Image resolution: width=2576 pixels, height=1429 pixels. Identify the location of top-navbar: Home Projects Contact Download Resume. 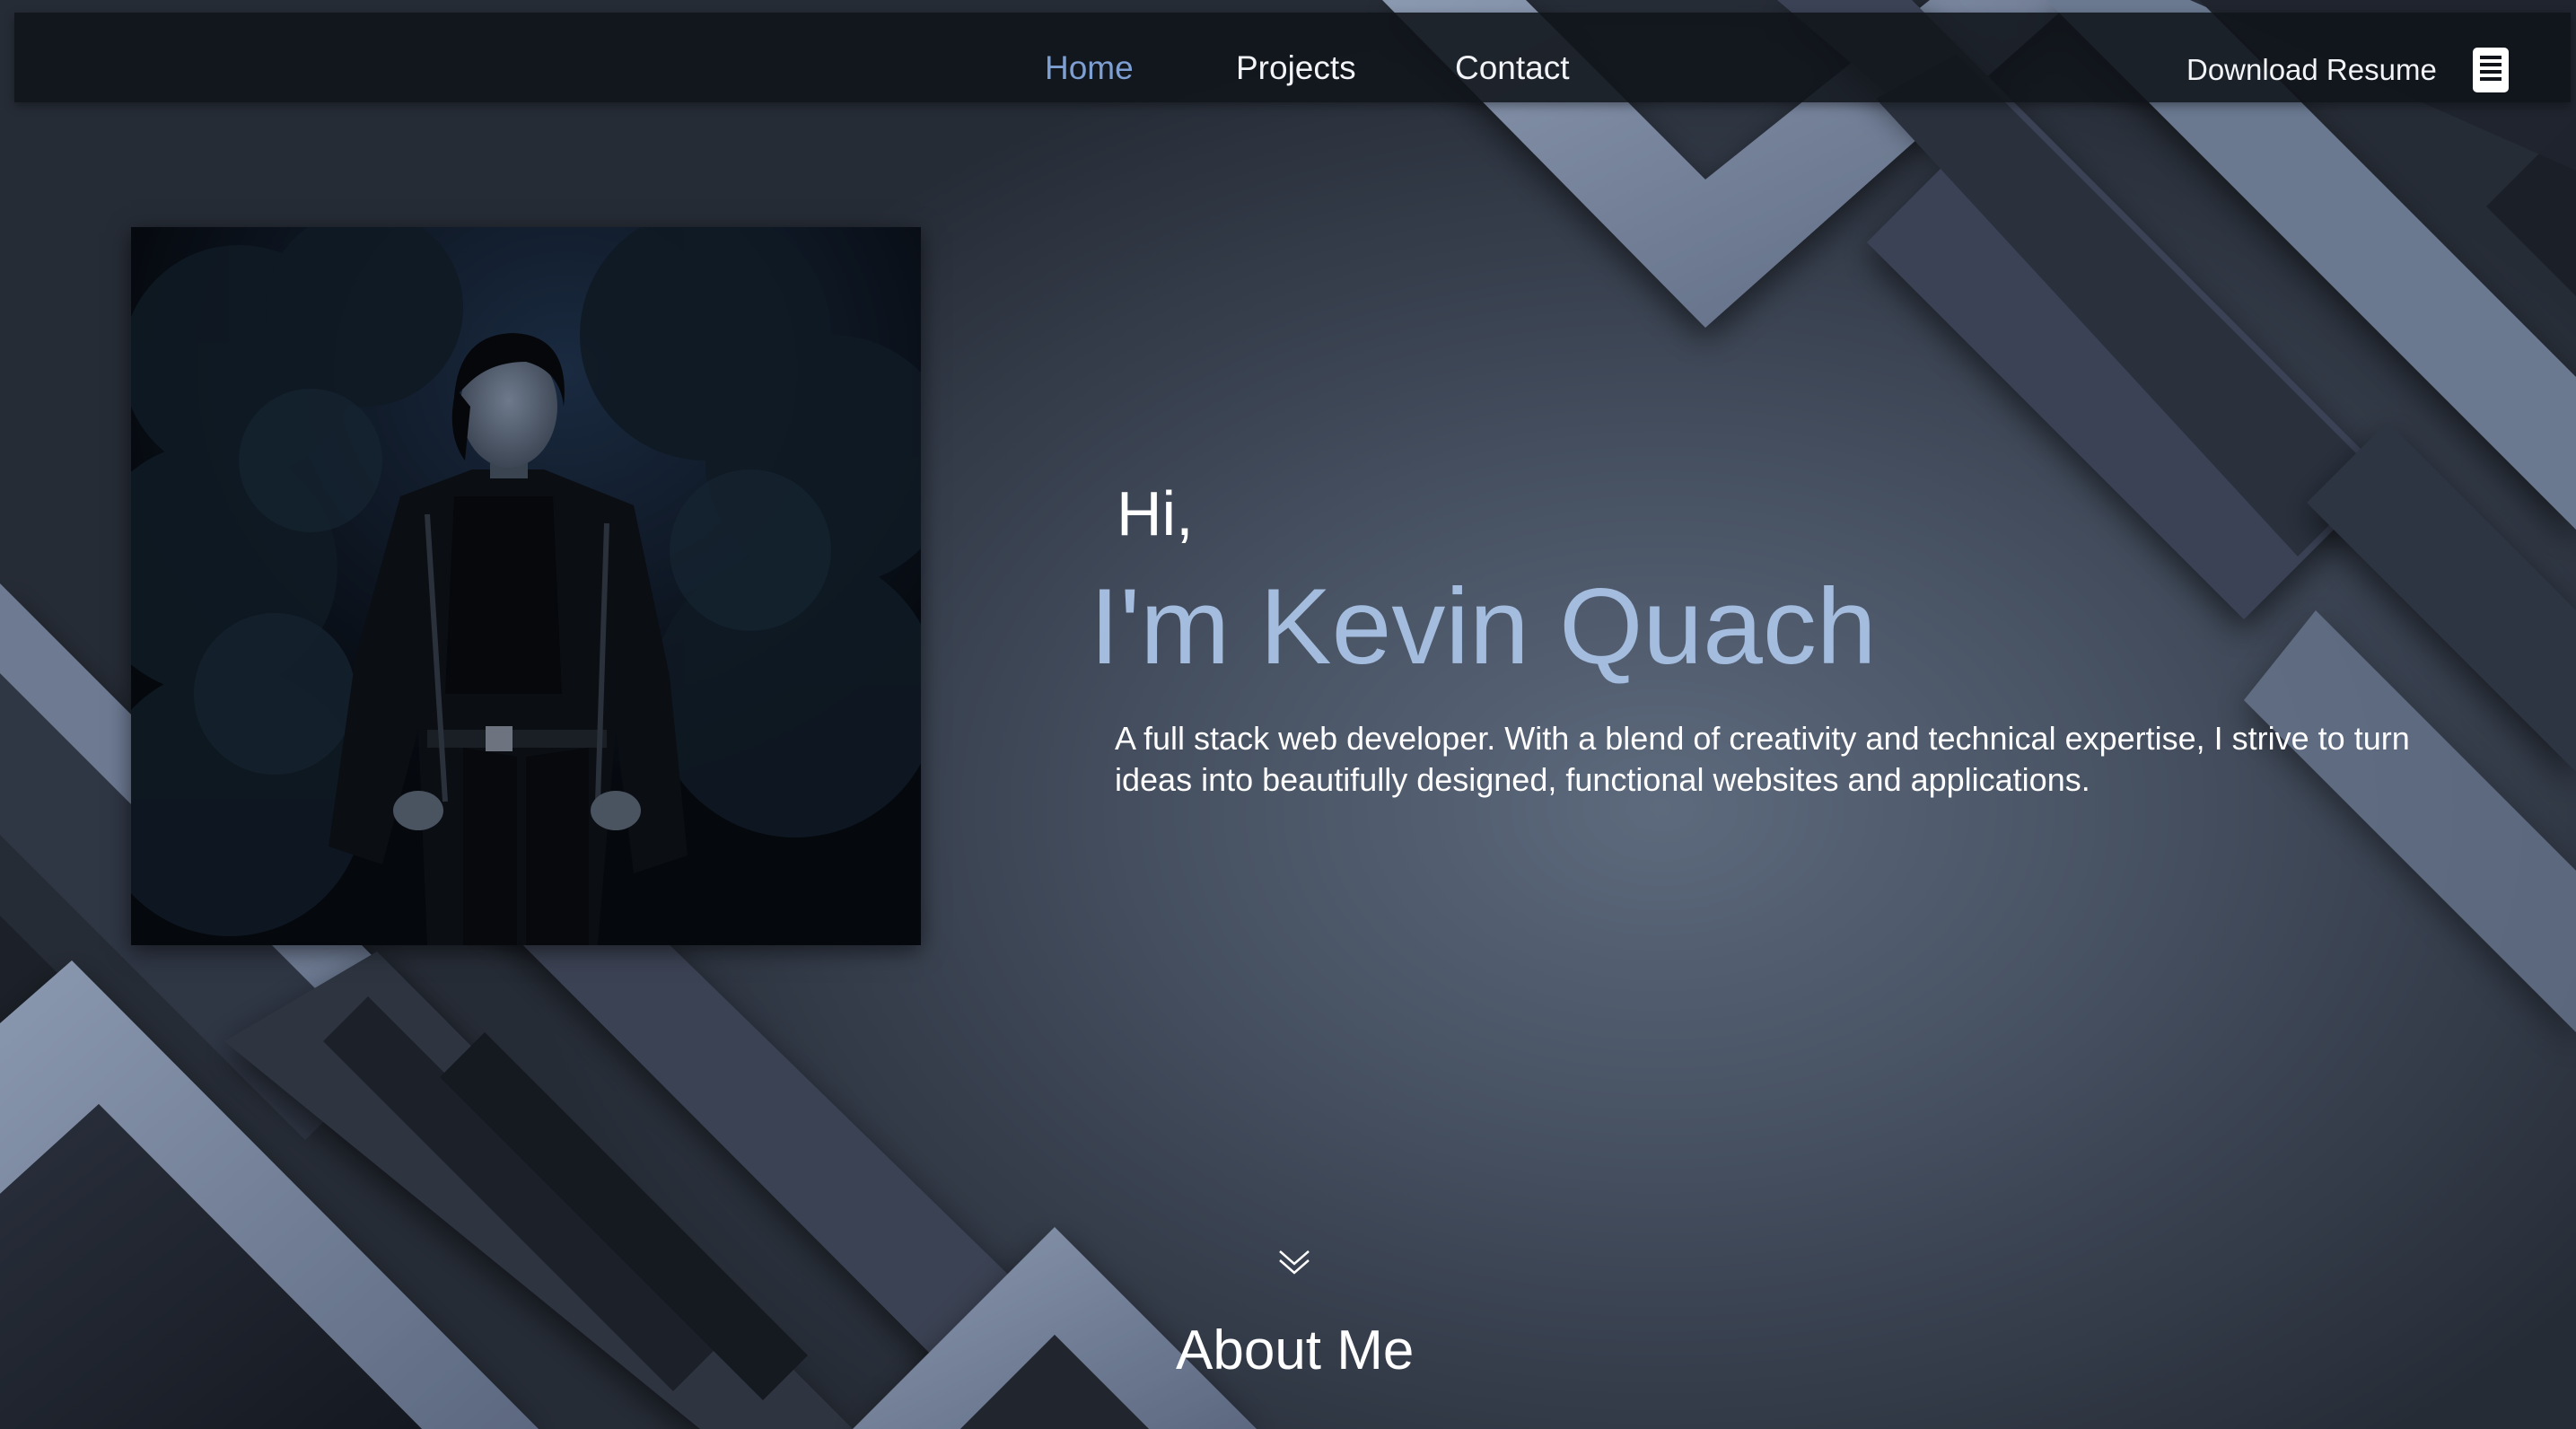
(1292, 57).